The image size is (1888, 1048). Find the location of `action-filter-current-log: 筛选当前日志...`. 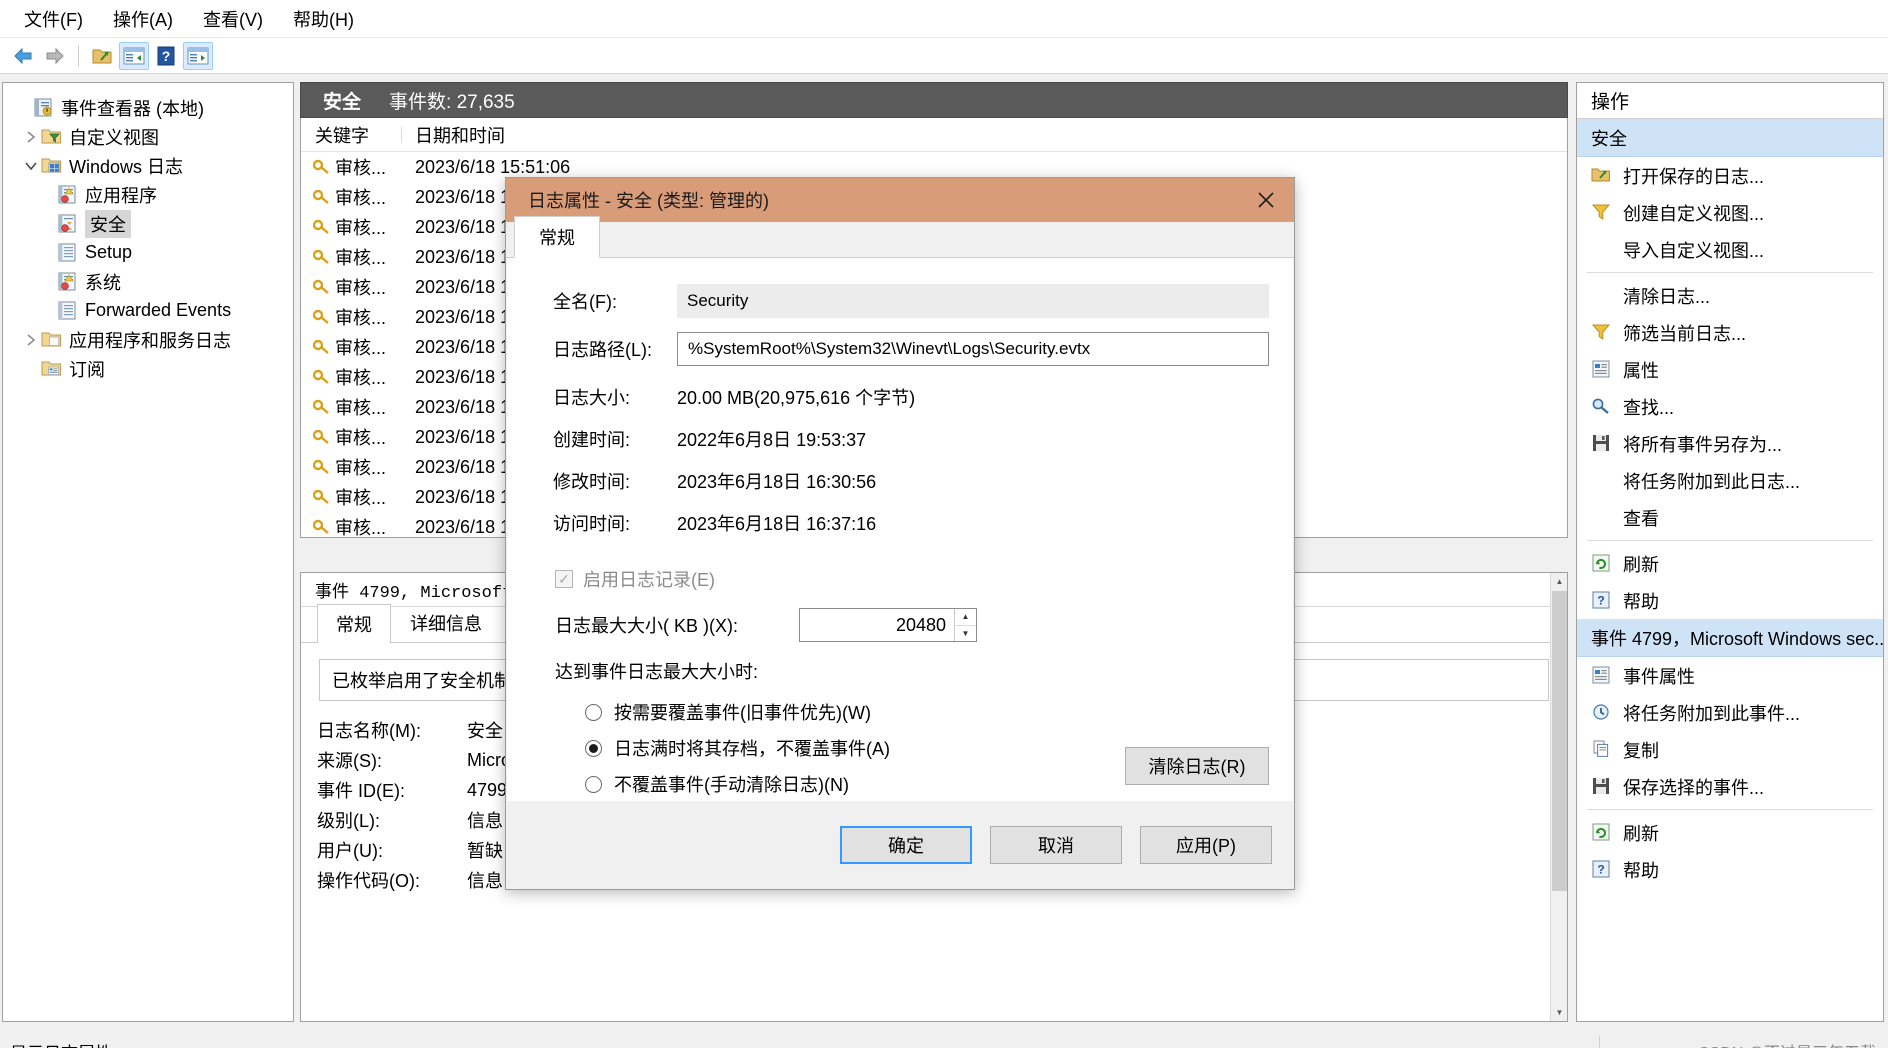

action-filter-current-log: 筛选当前日志... is located at coordinates (1730, 332).